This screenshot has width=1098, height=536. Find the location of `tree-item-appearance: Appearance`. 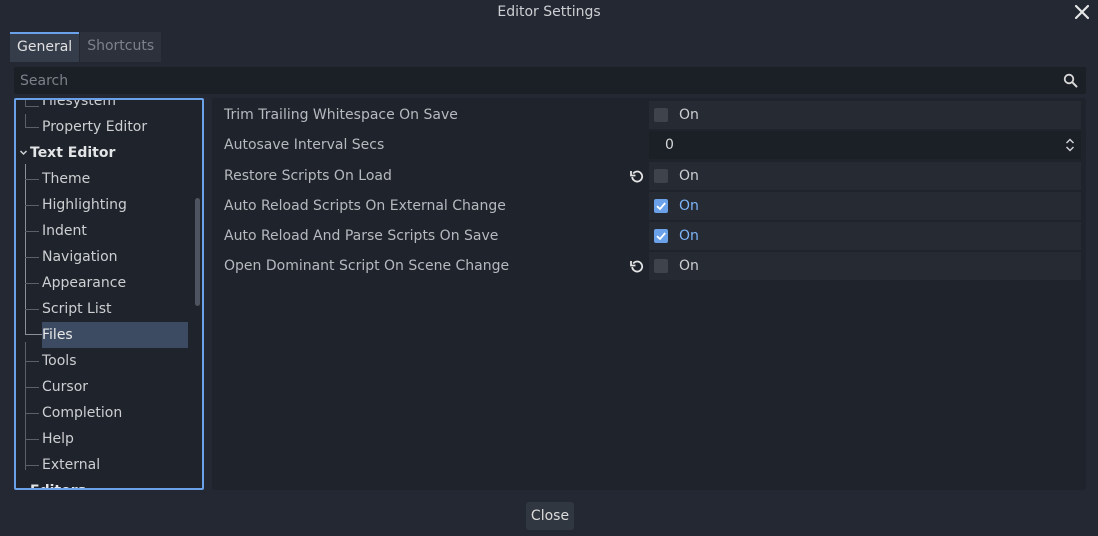

tree-item-appearance: Appearance is located at coordinates (84, 283).